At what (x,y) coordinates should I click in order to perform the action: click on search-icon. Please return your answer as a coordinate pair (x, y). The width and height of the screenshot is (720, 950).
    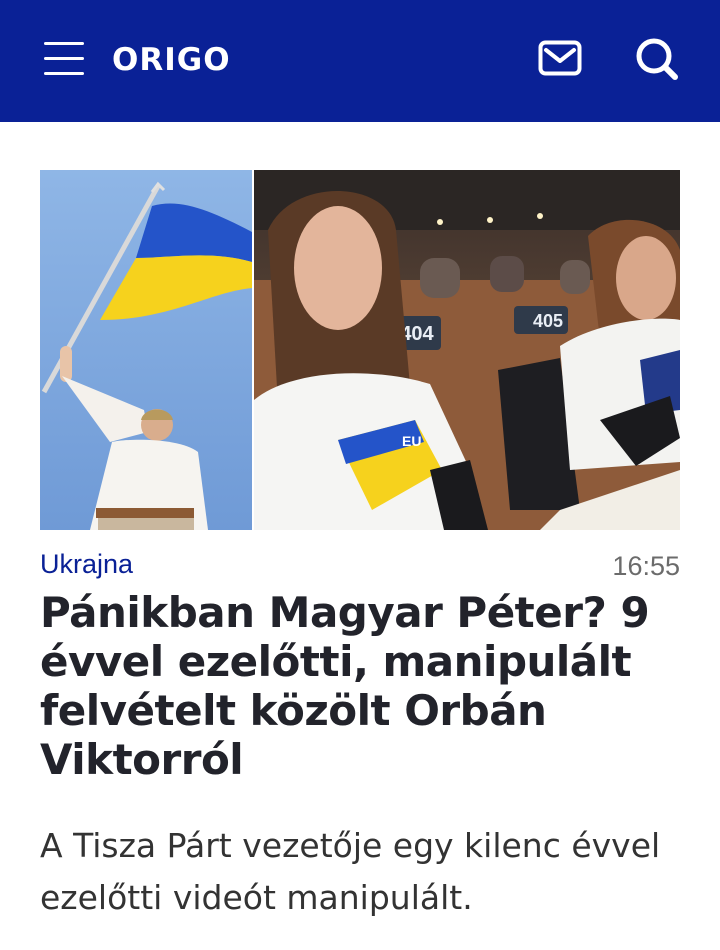
    Looking at the image, I should click on (657, 59).